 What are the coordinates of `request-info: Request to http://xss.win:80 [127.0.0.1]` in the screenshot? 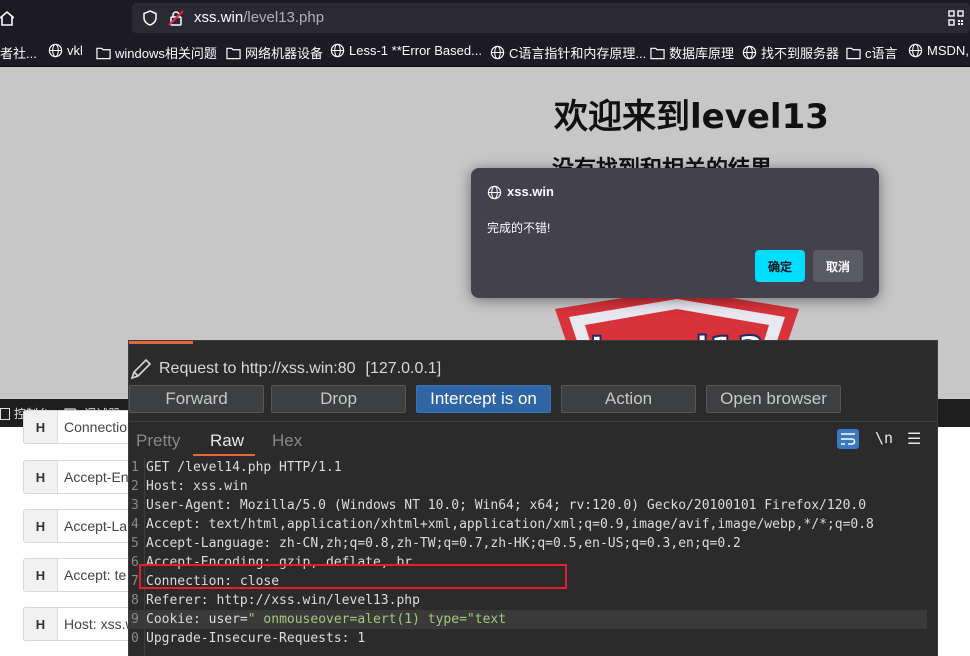 It's located at (285, 369).